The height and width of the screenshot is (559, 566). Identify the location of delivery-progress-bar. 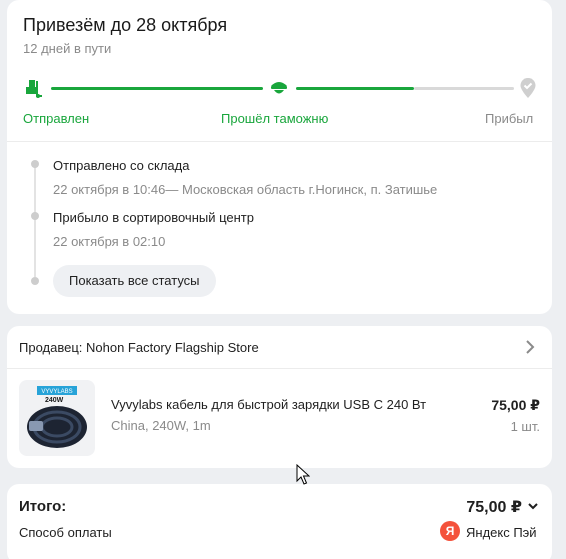
(279, 88).